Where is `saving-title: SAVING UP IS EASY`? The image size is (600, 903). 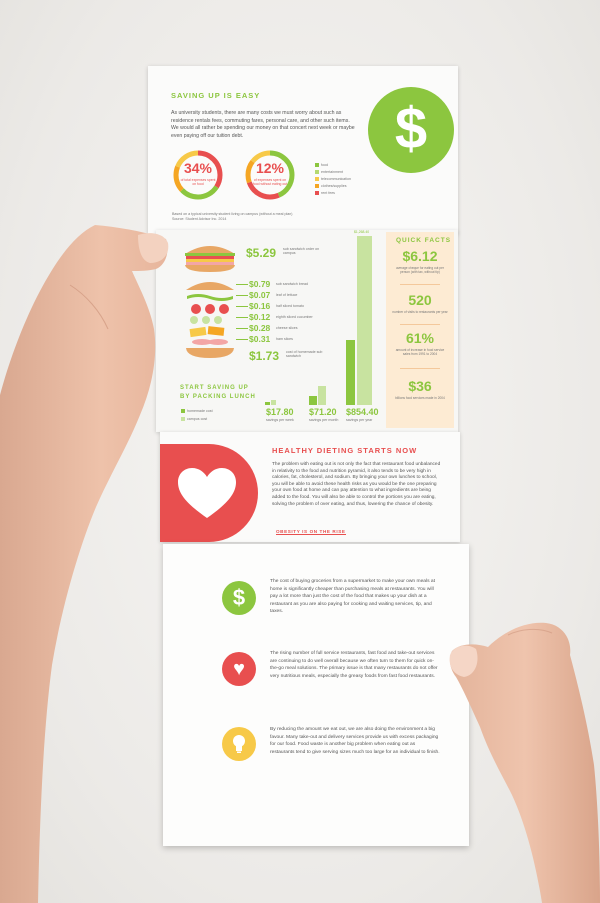 saving-title: SAVING UP IS EASY is located at coordinates (216, 95).